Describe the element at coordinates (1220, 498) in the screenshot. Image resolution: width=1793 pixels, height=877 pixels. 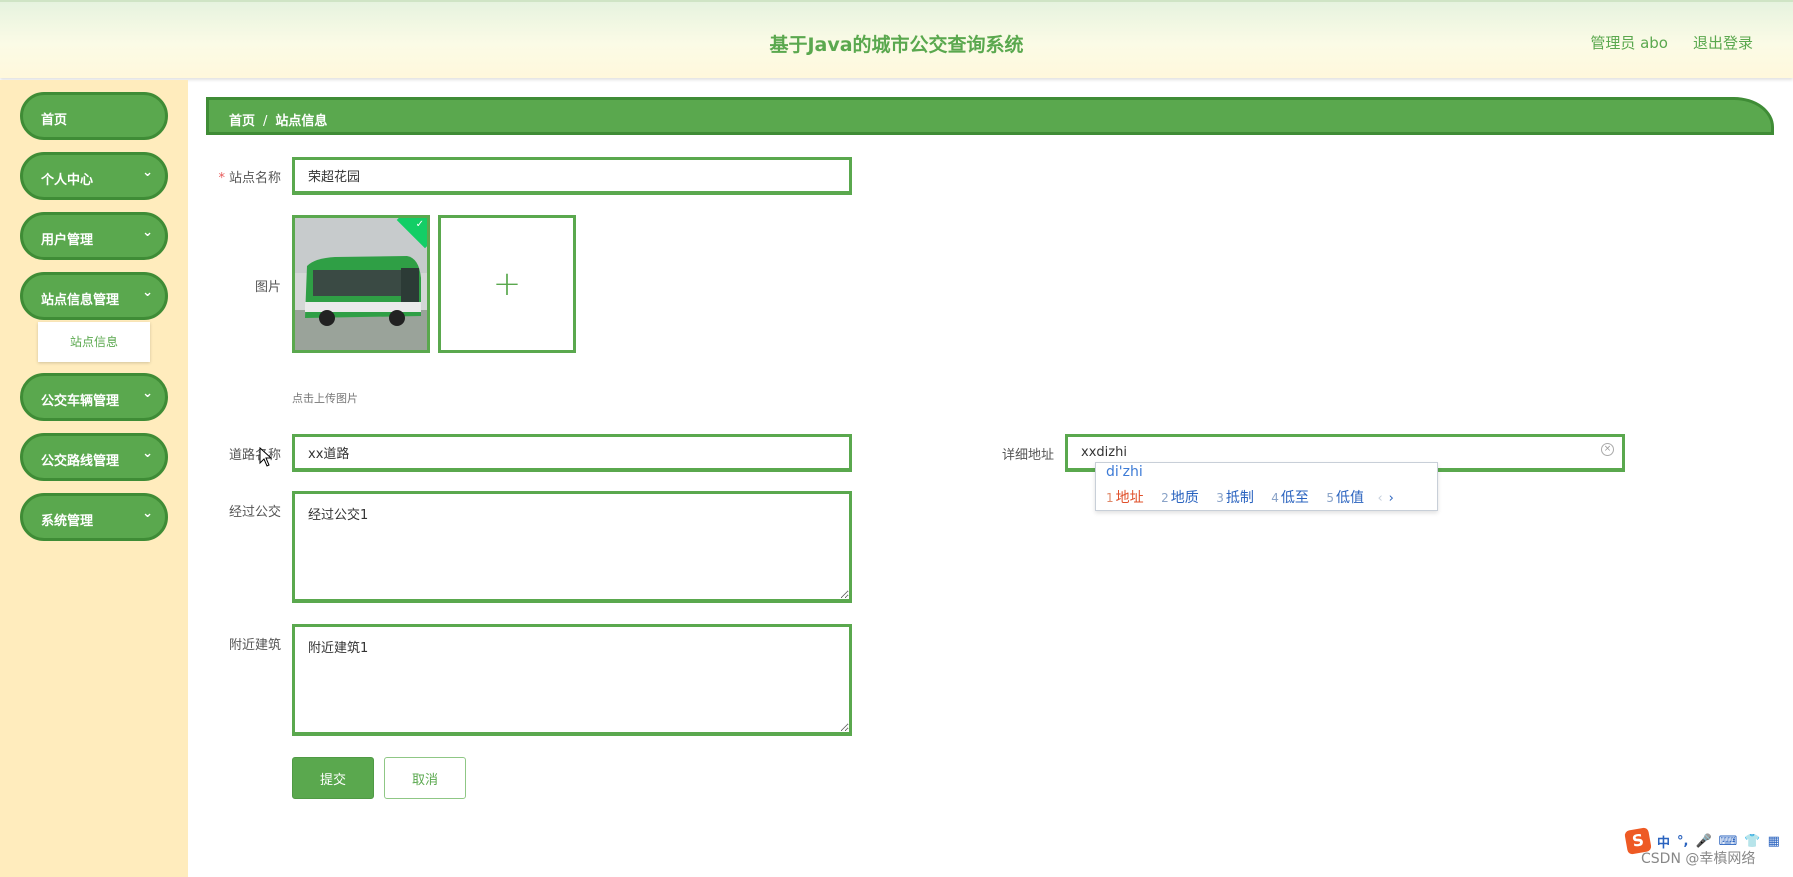
I see `ime-candidate-number: 3` at that location.